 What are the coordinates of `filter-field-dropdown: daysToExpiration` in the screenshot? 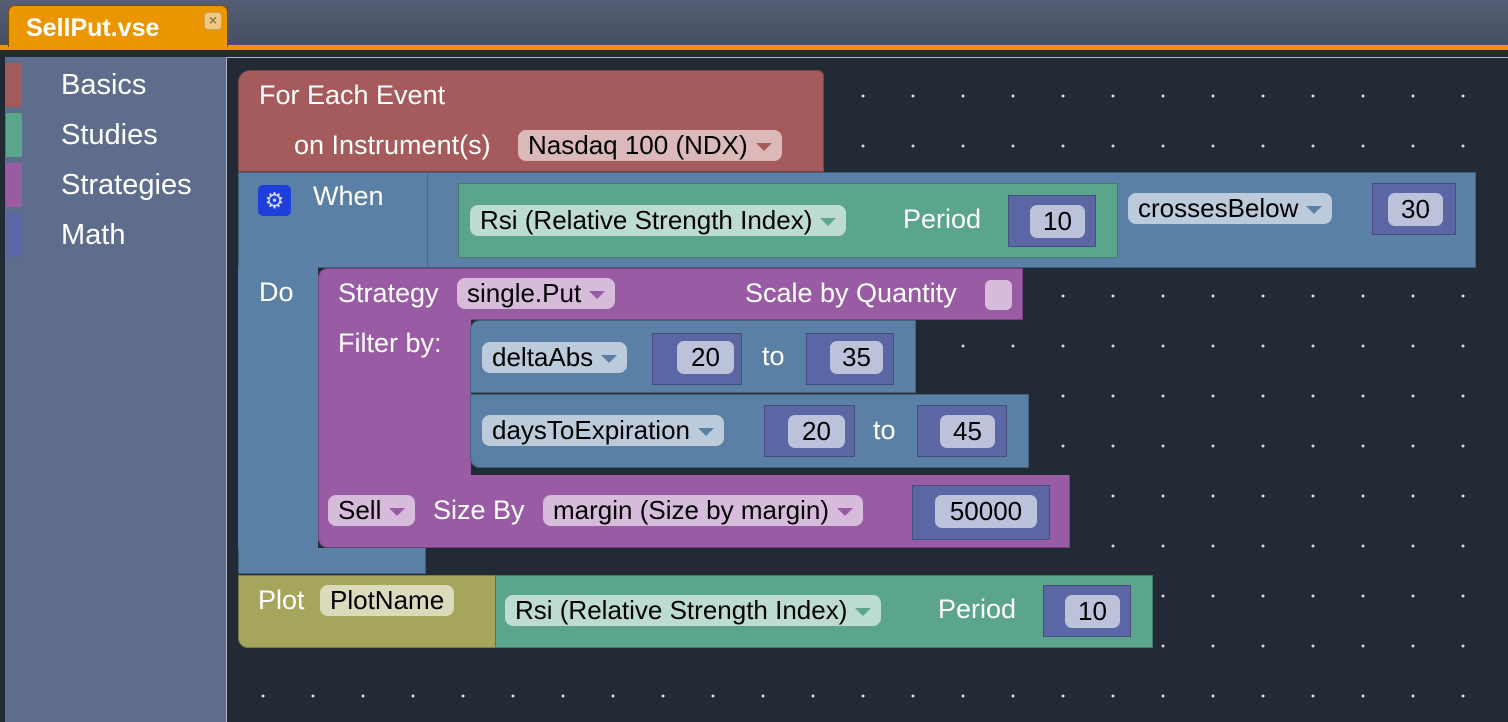 It's located at (603, 430).